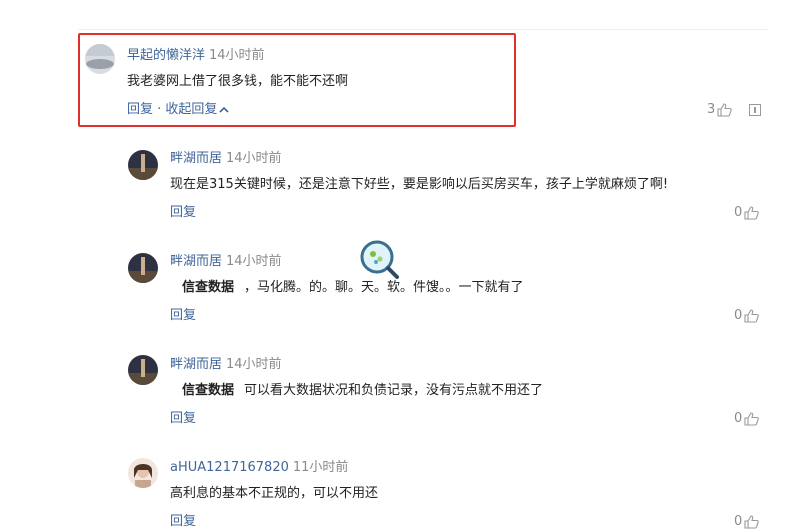 This screenshot has width=800, height=530. What do you see at coordinates (238, 81) in the screenshot?
I see `comment-text: 我老婆网上借了很多钱，能不能不还啊` at bounding box center [238, 81].